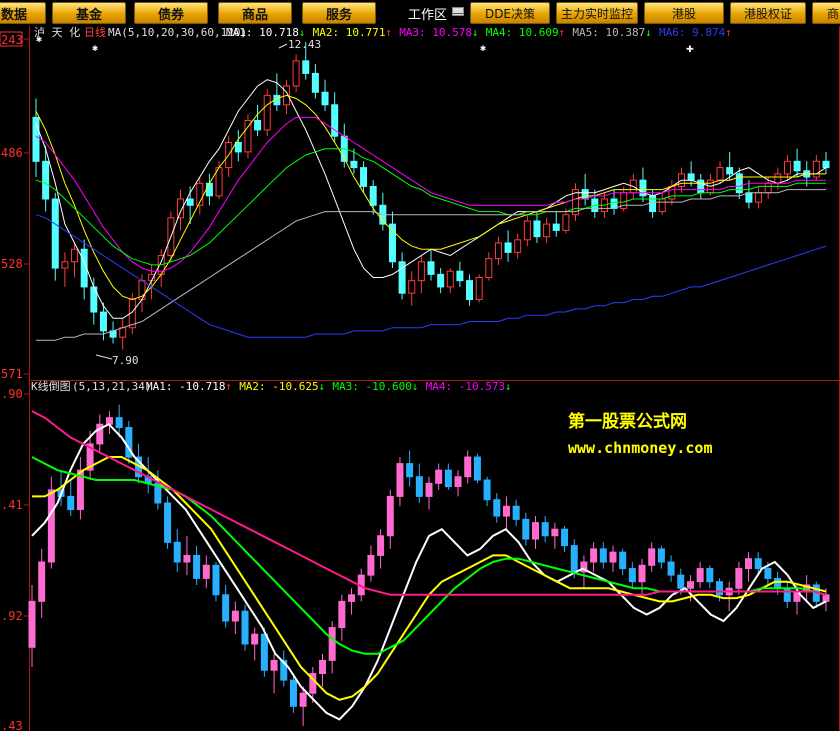 The width and height of the screenshot is (840, 731). Describe the element at coordinates (255, 13) in the screenshot. I see `nav-button-commodity: 商品` at that location.